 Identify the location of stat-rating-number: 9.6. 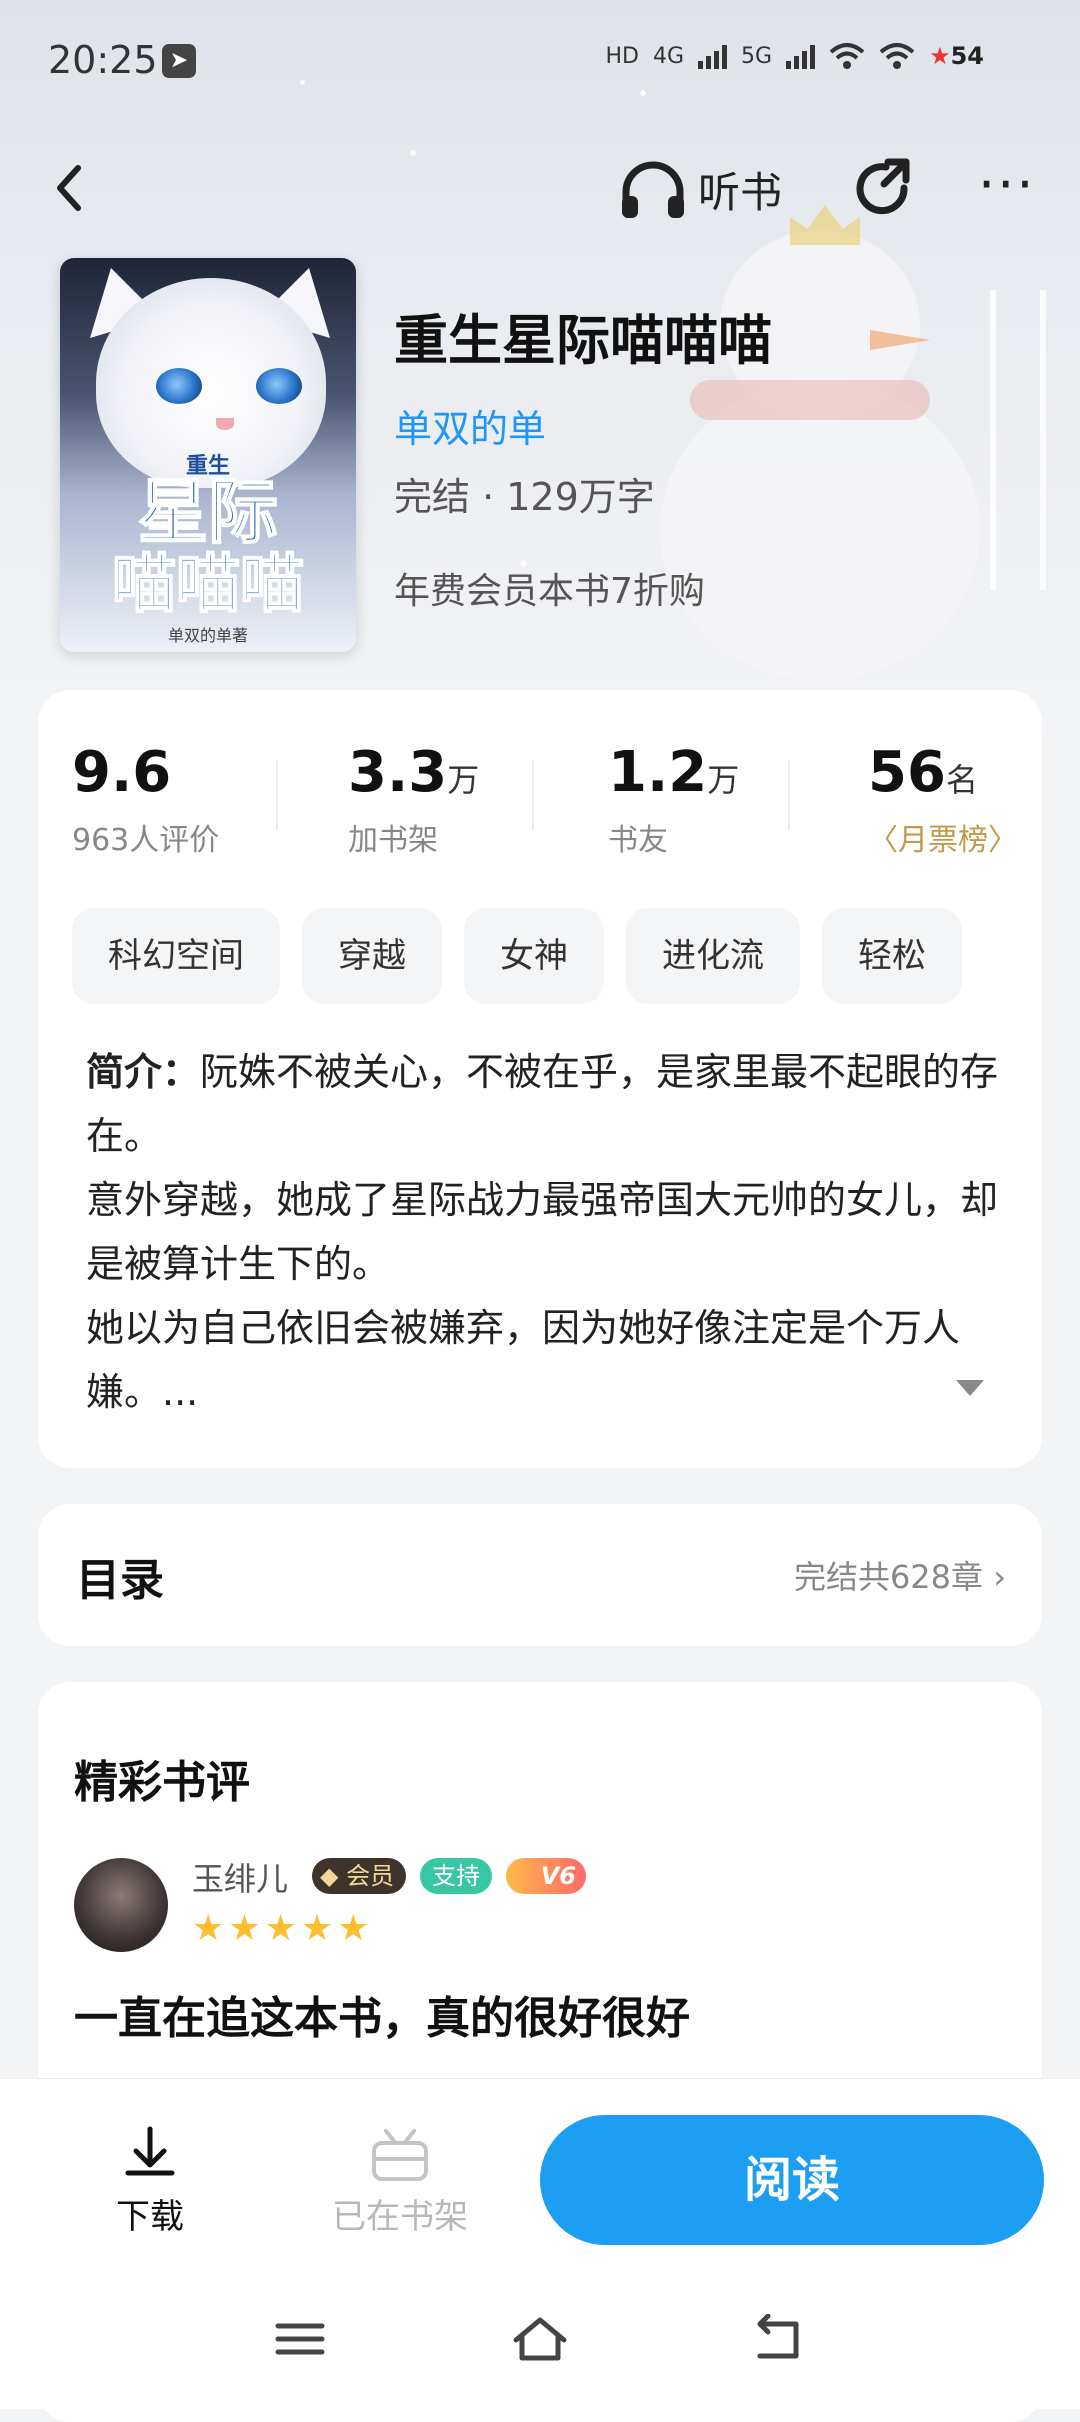
(122, 772).